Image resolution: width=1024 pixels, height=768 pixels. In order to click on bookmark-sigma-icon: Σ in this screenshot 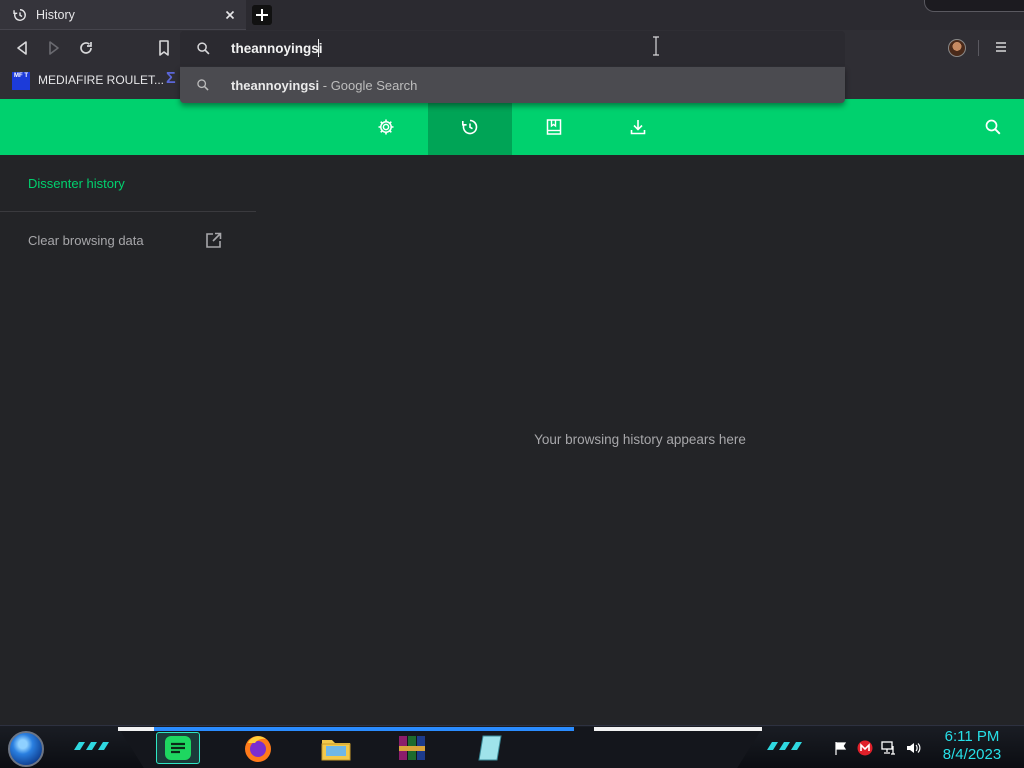, I will do `click(171, 79)`.